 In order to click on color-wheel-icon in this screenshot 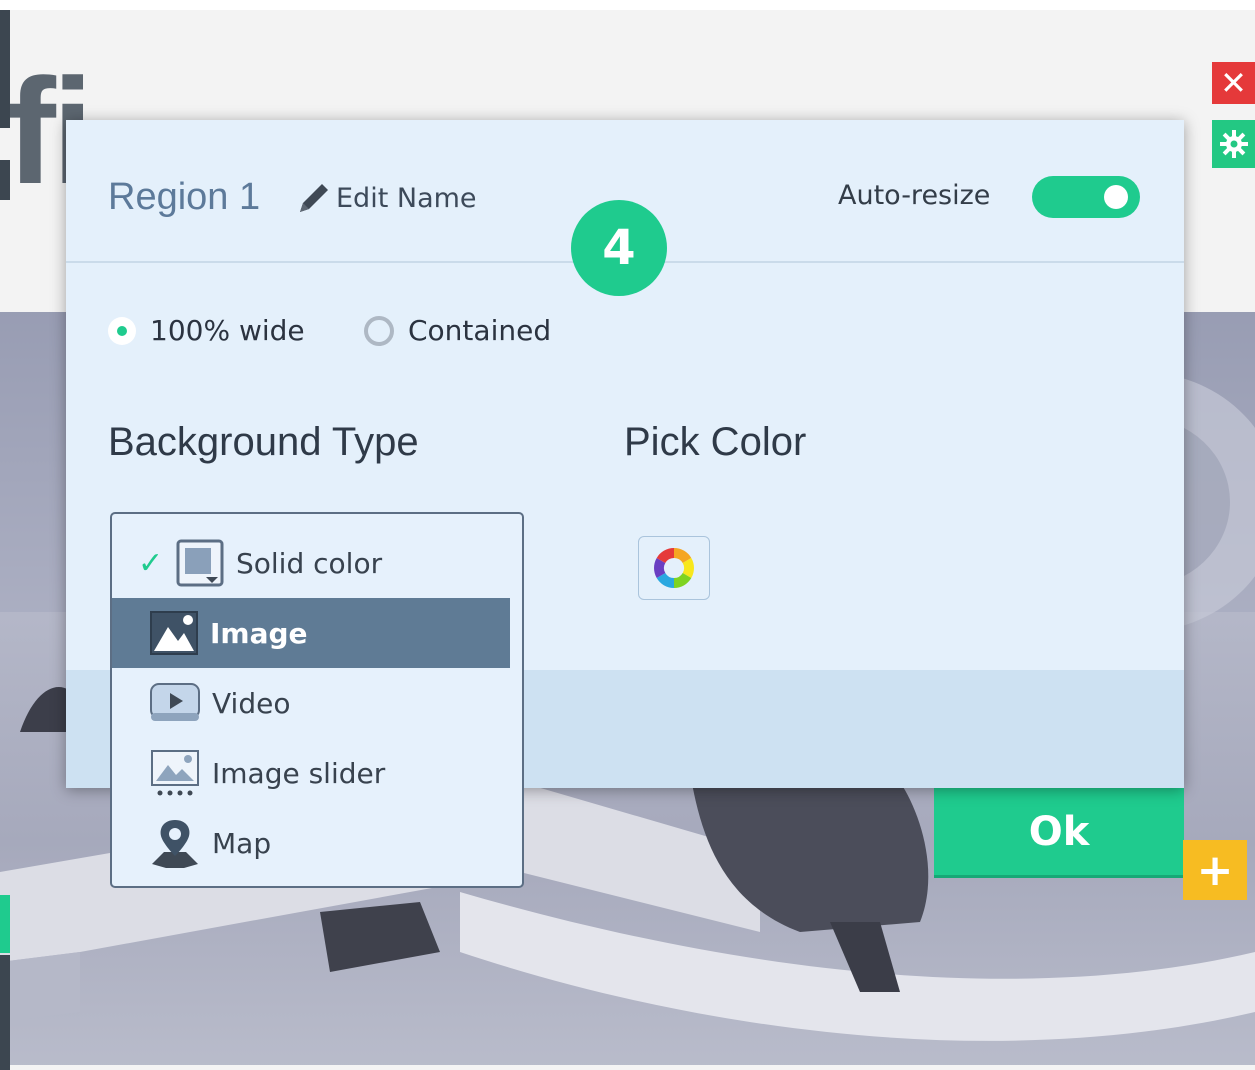, I will do `click(674, 568)`.